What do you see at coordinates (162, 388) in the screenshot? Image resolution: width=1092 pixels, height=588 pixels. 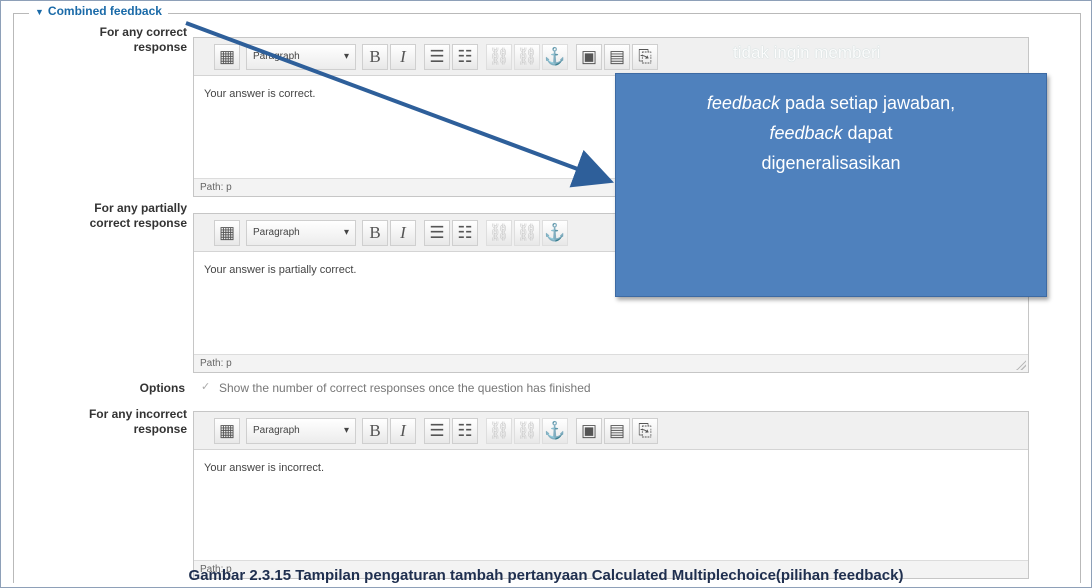 I see `options-label: Options` at bounding box center [162, 388].